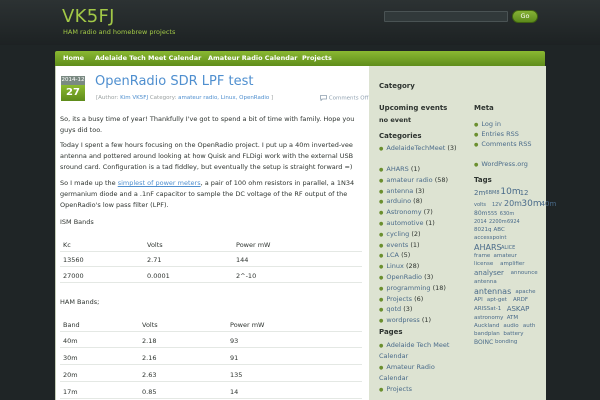 This screenshot has height=400, width=600. What do you see at coordinates (487, 334) in the screenshot?
I see `tag-link: bandplan` at bounding box center [487, 334].